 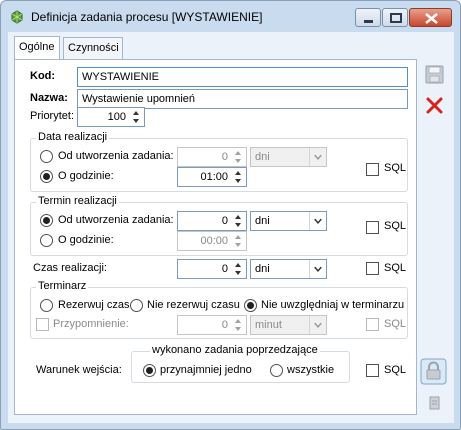 I want to click on title-bar: Definicja zadania procesu [WYSTAWIENIE], so click(x=230, y=16).